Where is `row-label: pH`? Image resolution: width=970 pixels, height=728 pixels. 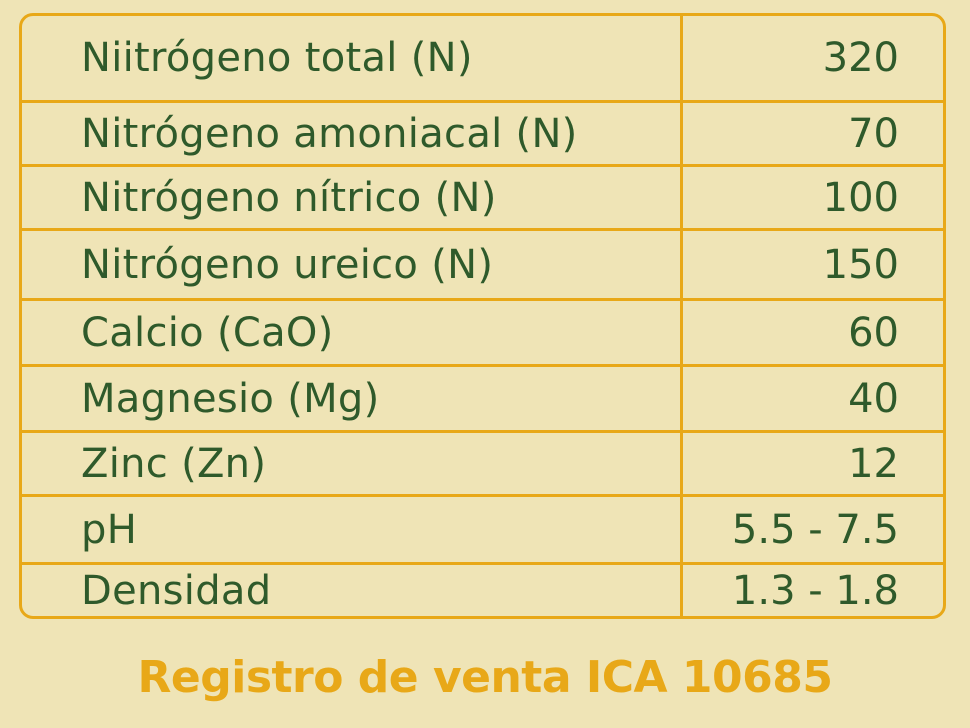 row-label: pH is located at coordinates (109, 529).